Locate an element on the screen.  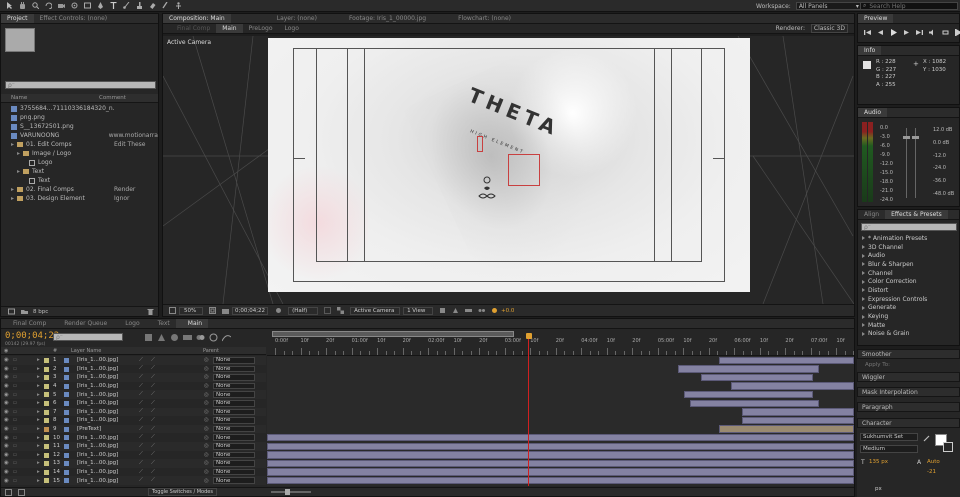
trash-icon is located at coordinates (150, 311).